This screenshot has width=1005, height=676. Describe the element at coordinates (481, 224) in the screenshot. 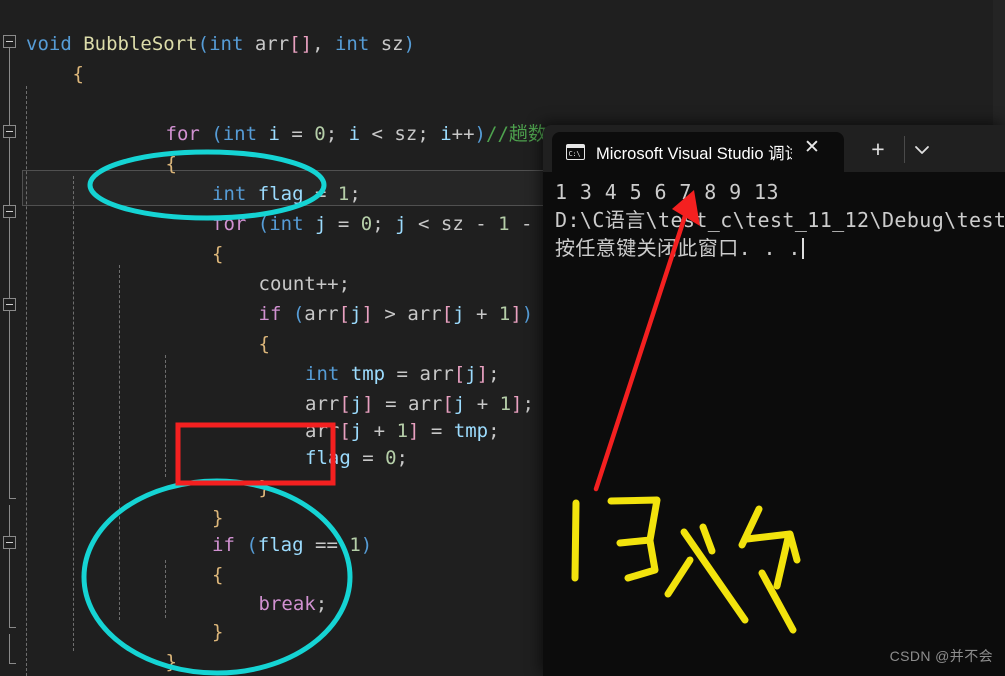

I see `code-token: -` at that location.